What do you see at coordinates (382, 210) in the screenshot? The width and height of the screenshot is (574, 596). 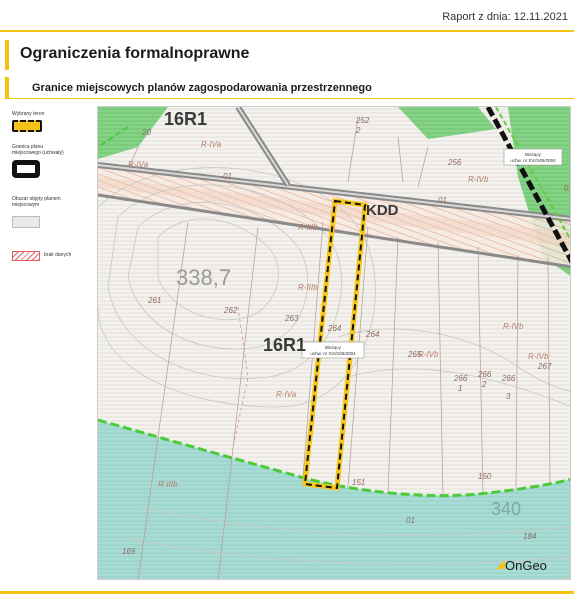 I see `zone-label-road: KDD` at bounding box center [382, 210].